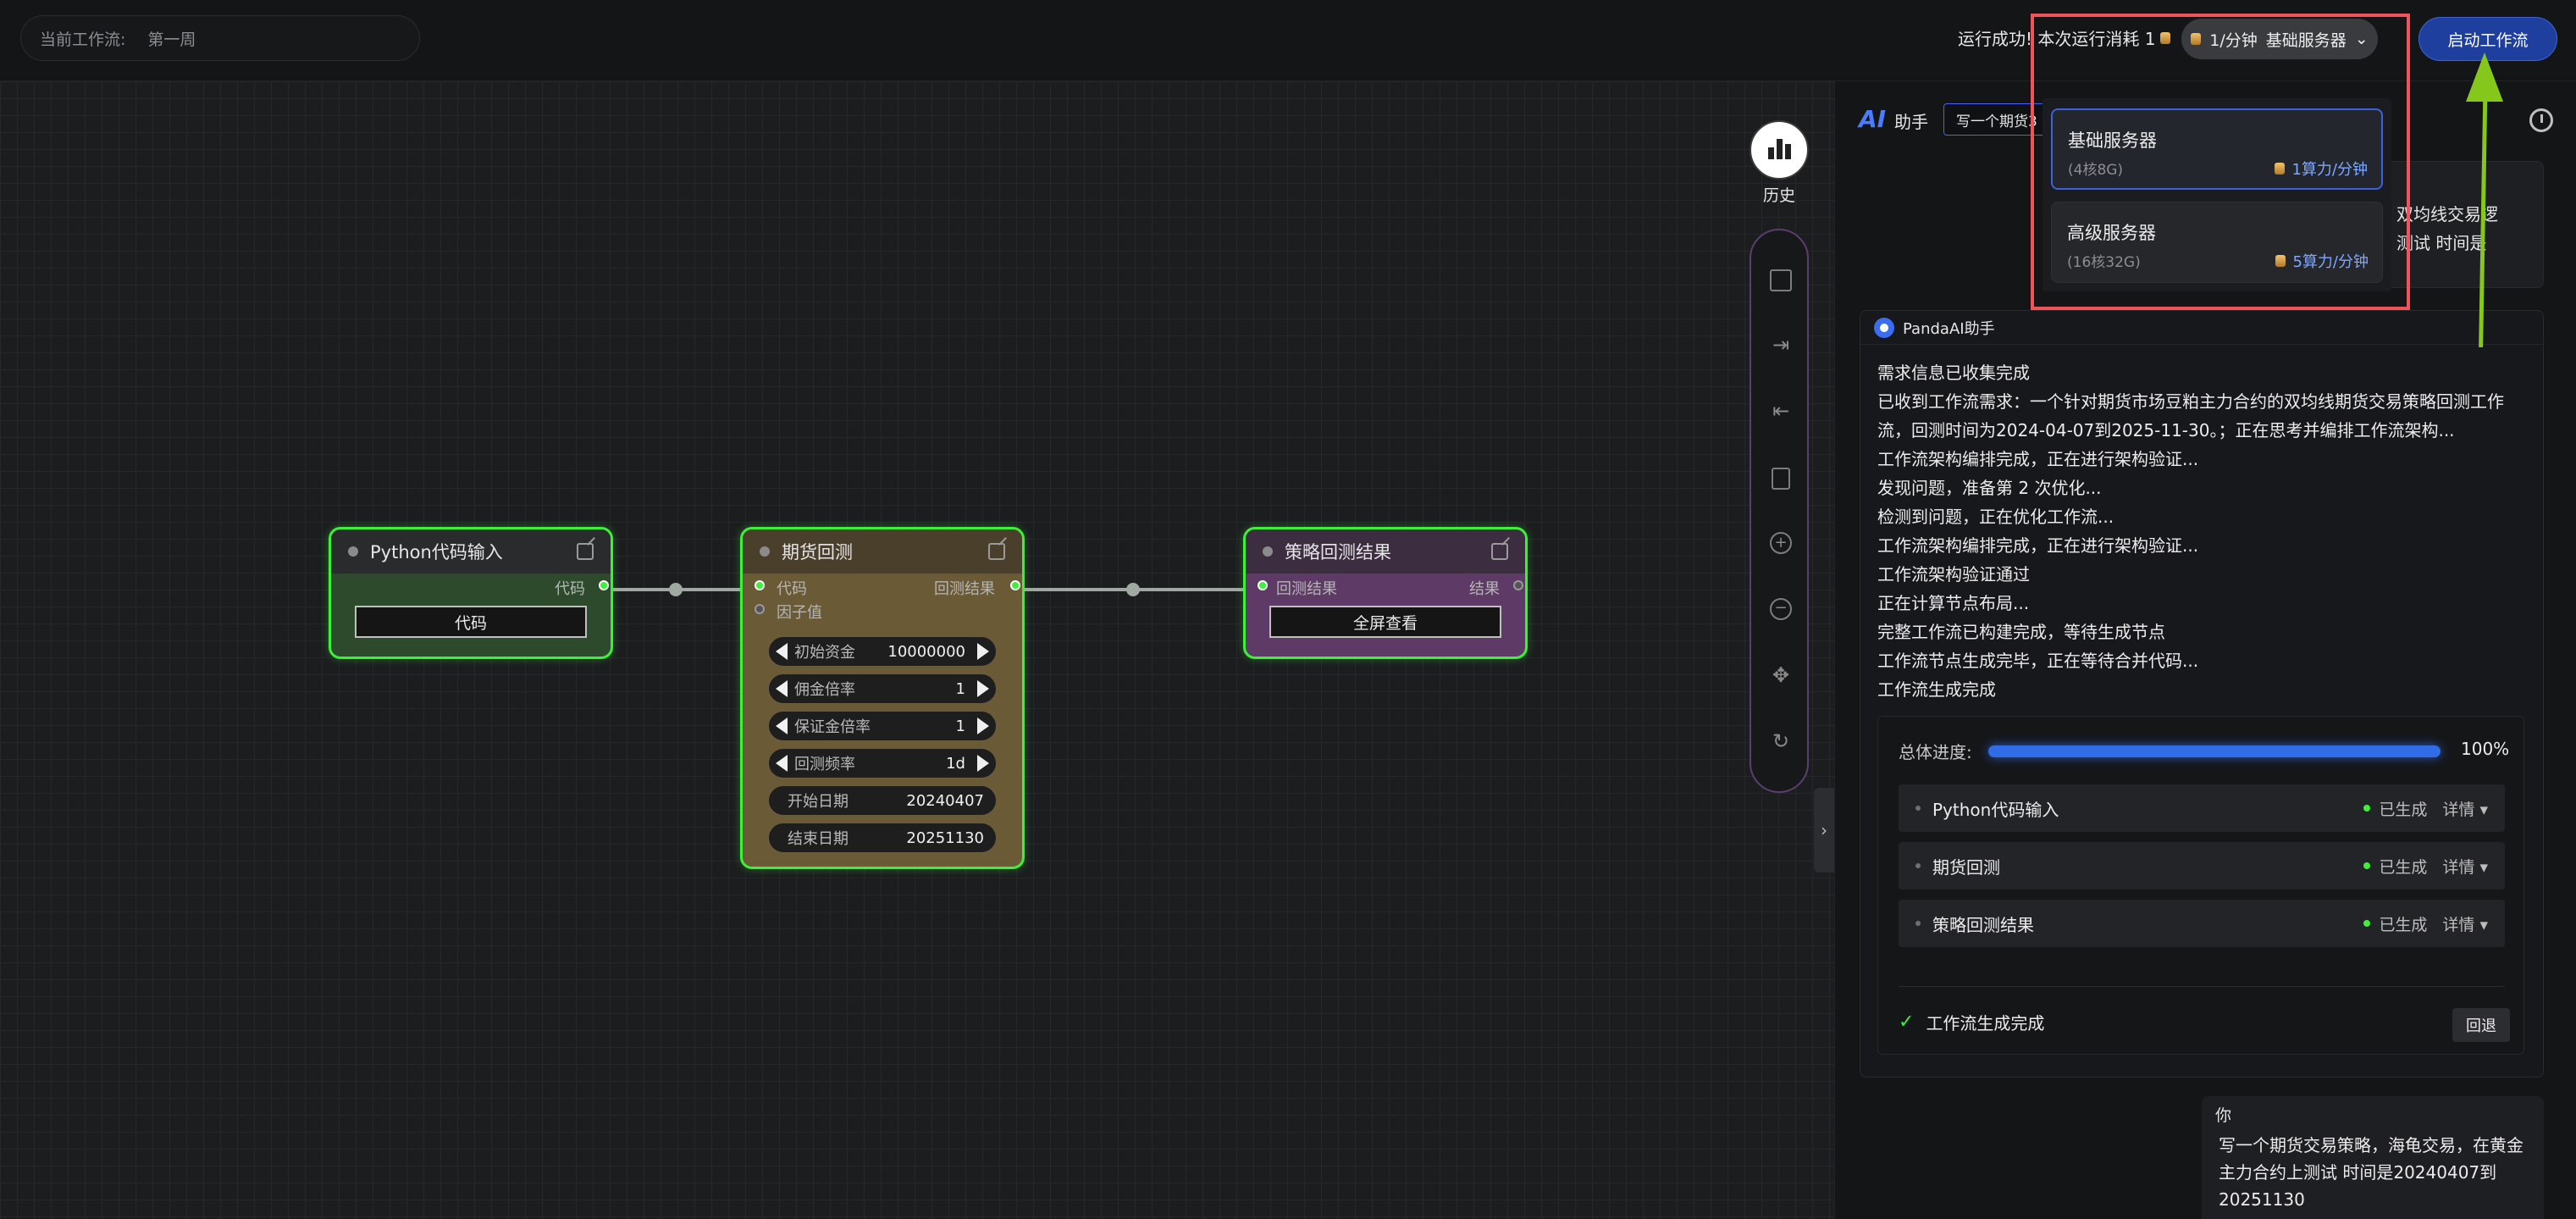  I want to click on progress-fill, so click(2214, 751).